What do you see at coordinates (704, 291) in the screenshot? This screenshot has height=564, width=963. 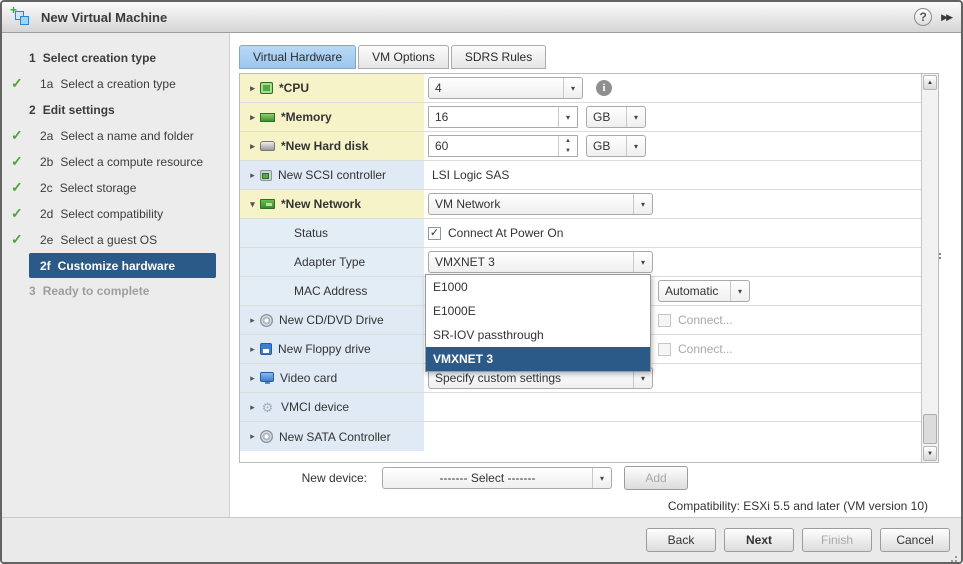 I see `mac-address-mode-select: Automatic ▾` at bounding box center [704, 291].